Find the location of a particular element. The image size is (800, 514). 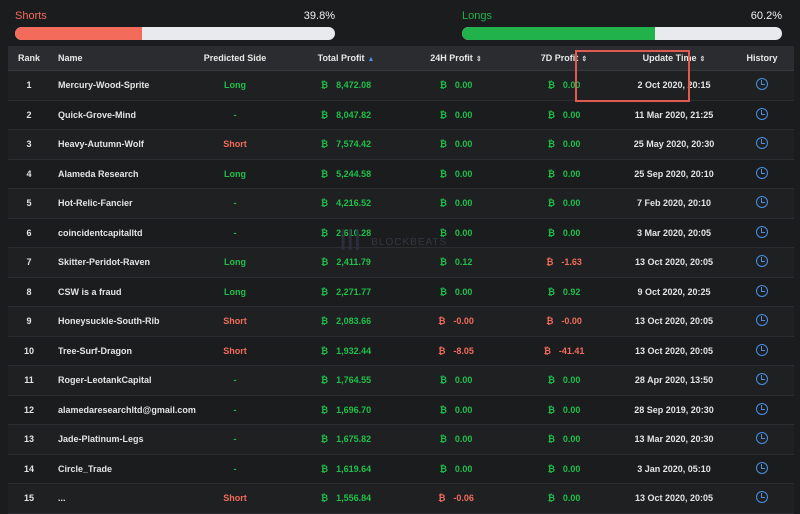

rank-cell: 10 is located at coordinates (29, 351).